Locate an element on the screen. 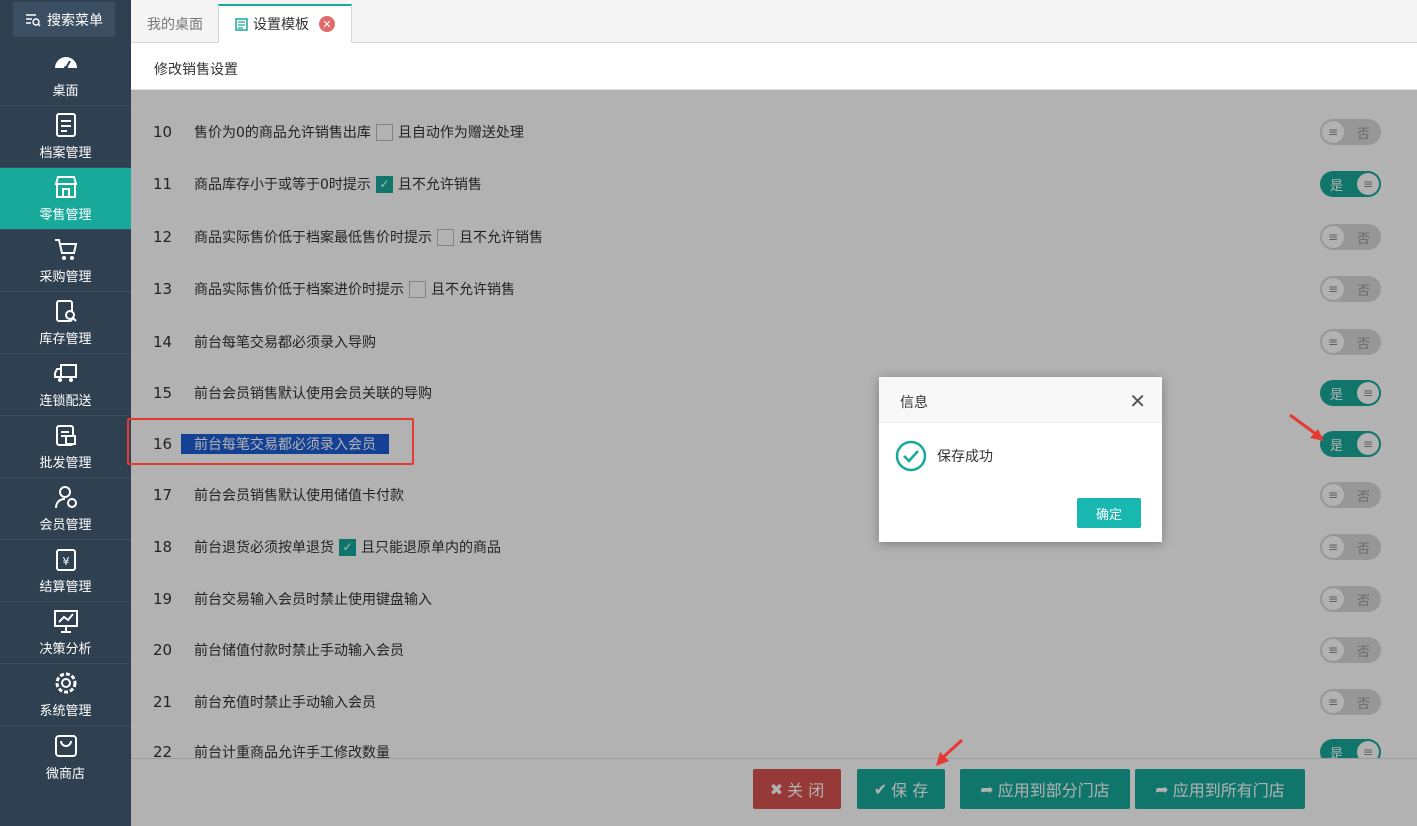 This screenshot has height=826, width=1417. bag-icon is located at coordinates (65, 745).